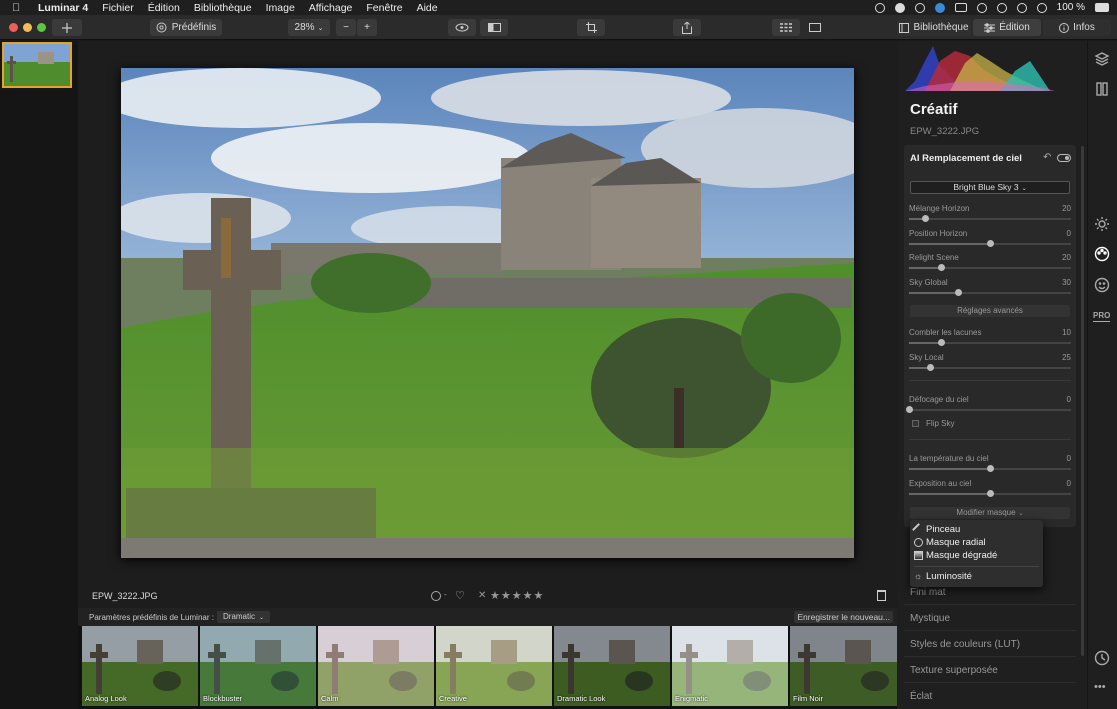 The height and width of the screenshot is (709, 1117). I want to click on slider-row: Mélange Horizon 20, so click(990, 215).